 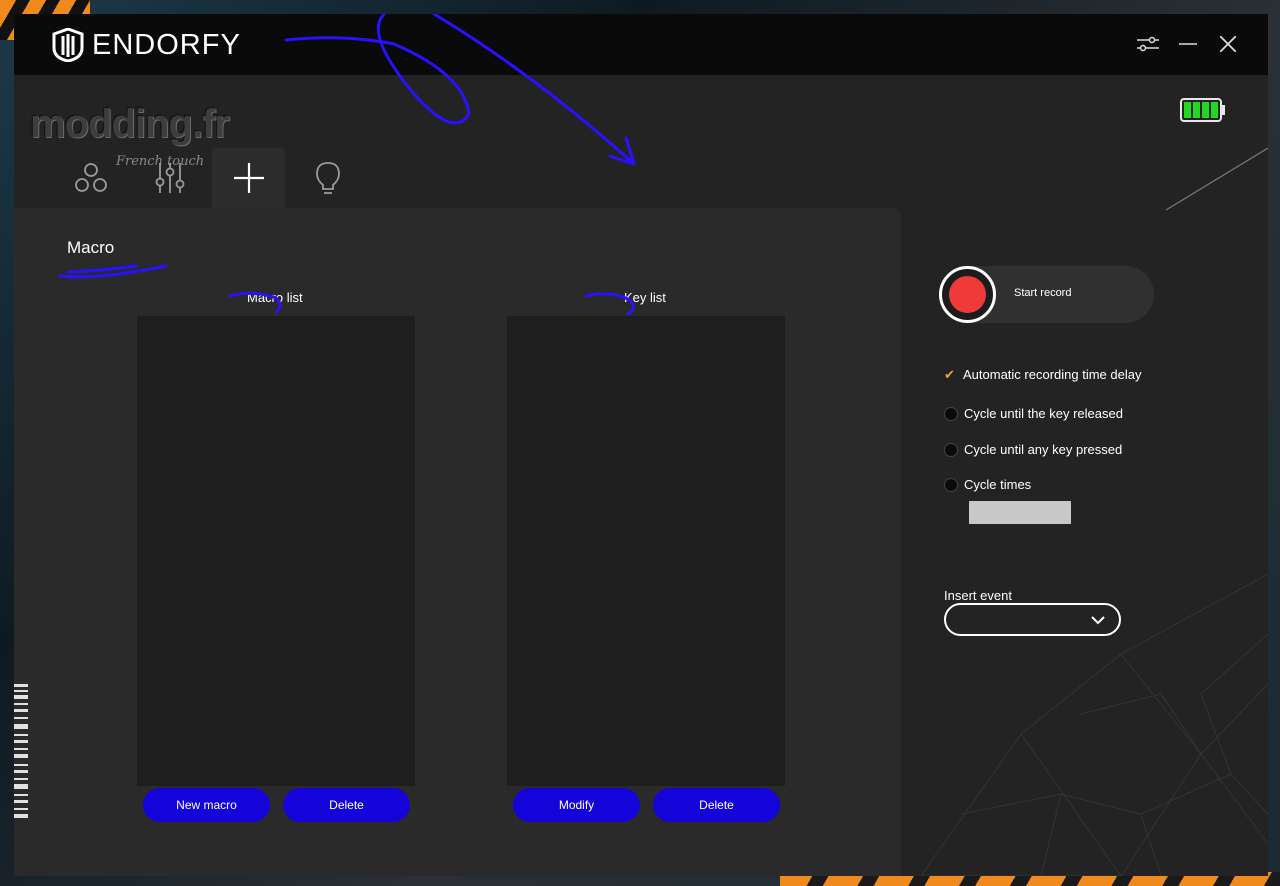 I want to click on plus-icon, so click(x=248, y=178).